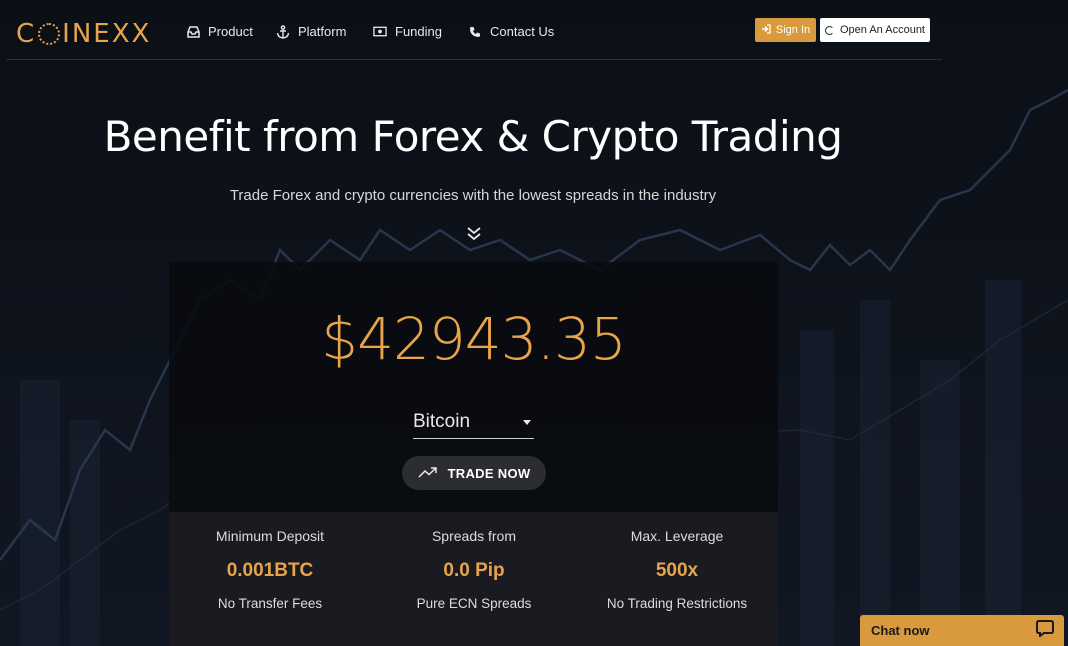 This screenshot has height=646, width=1068. What do you see at coordinates (489, 473) in the screenshot?
I see `trade-now-label: TRADE NOW` at bounding box center [489, 473].